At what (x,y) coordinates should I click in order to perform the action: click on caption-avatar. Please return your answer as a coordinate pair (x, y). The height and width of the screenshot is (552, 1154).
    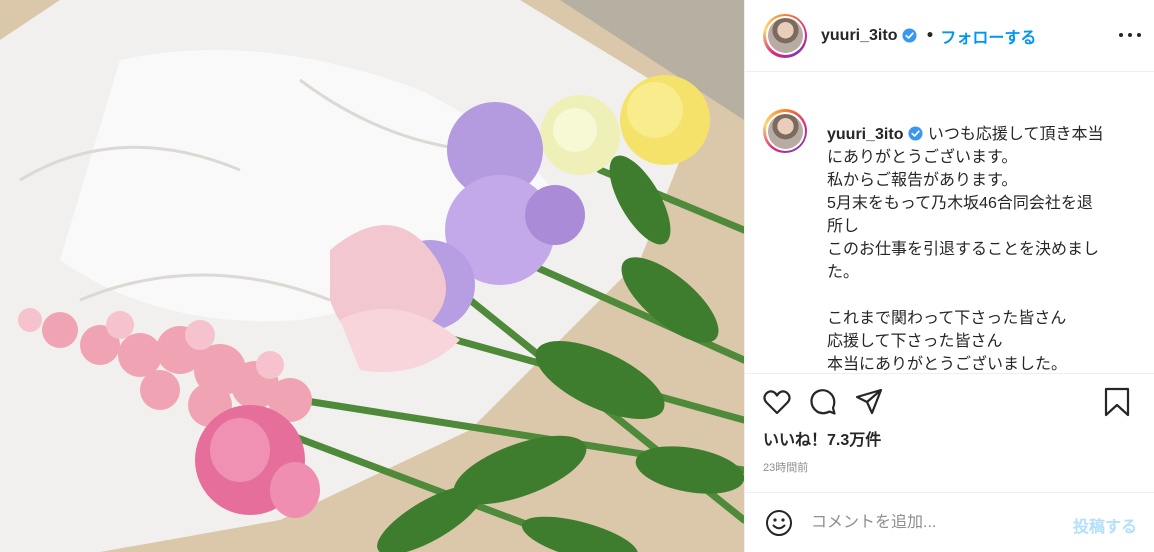
    Looking at the image, I should click on (785, 131).